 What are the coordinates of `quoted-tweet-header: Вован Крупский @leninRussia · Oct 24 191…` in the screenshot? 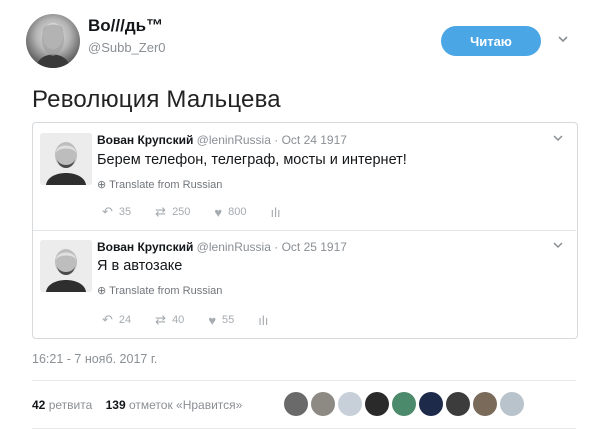 It's located at (222, 140).